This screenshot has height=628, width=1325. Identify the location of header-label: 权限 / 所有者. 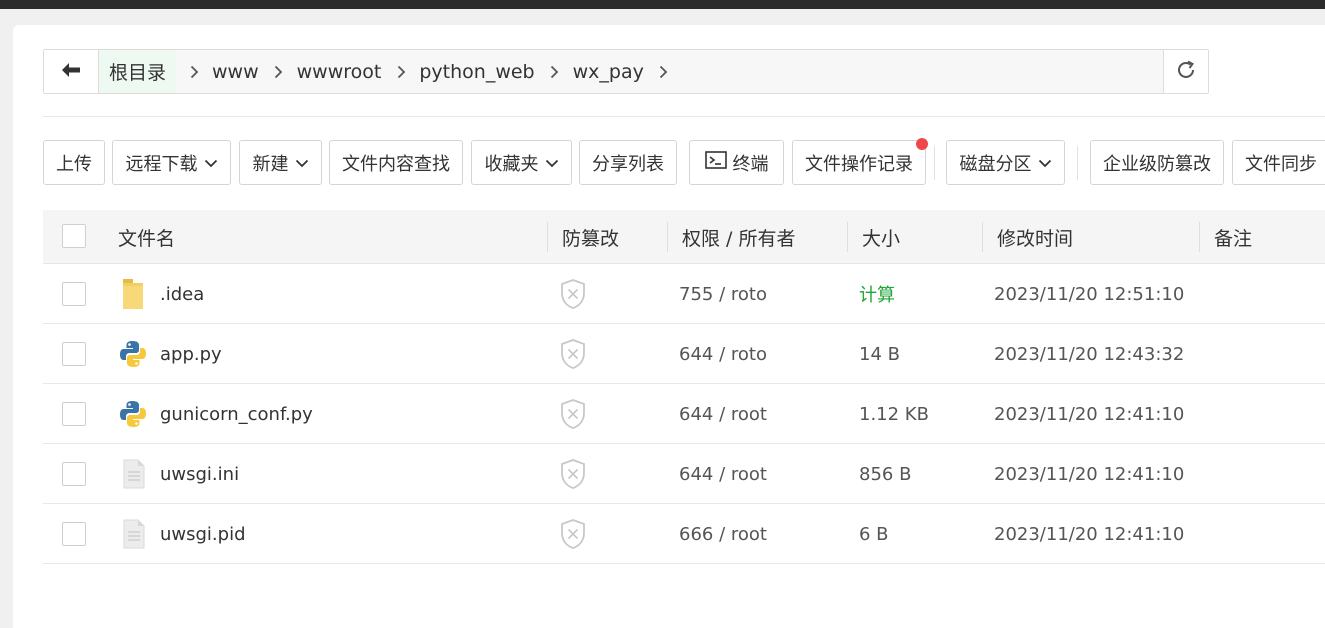
(739, 238).